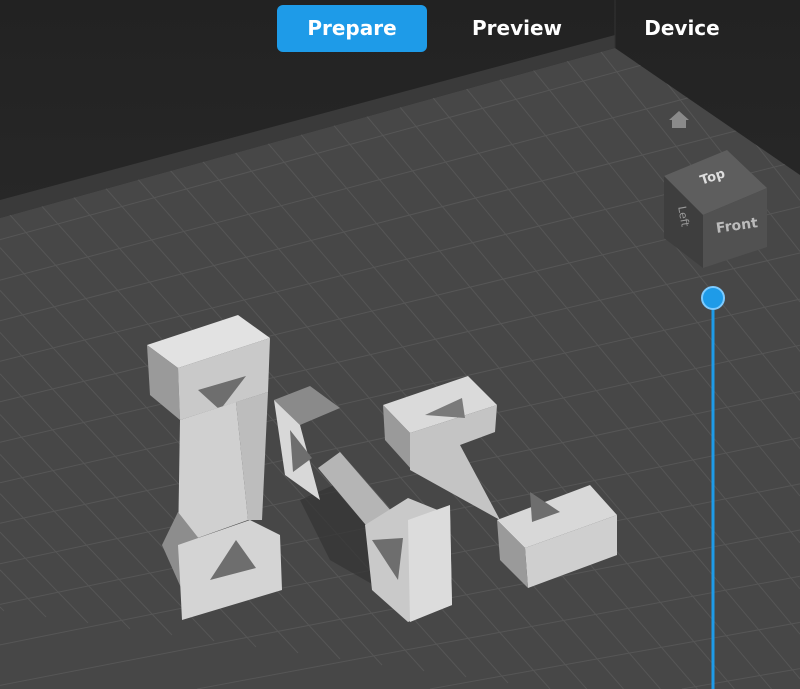 The image size is (800, 689). Describe the element at coordinates (682, 28) in the screenshot. I see `tab-device: Device` at that location.